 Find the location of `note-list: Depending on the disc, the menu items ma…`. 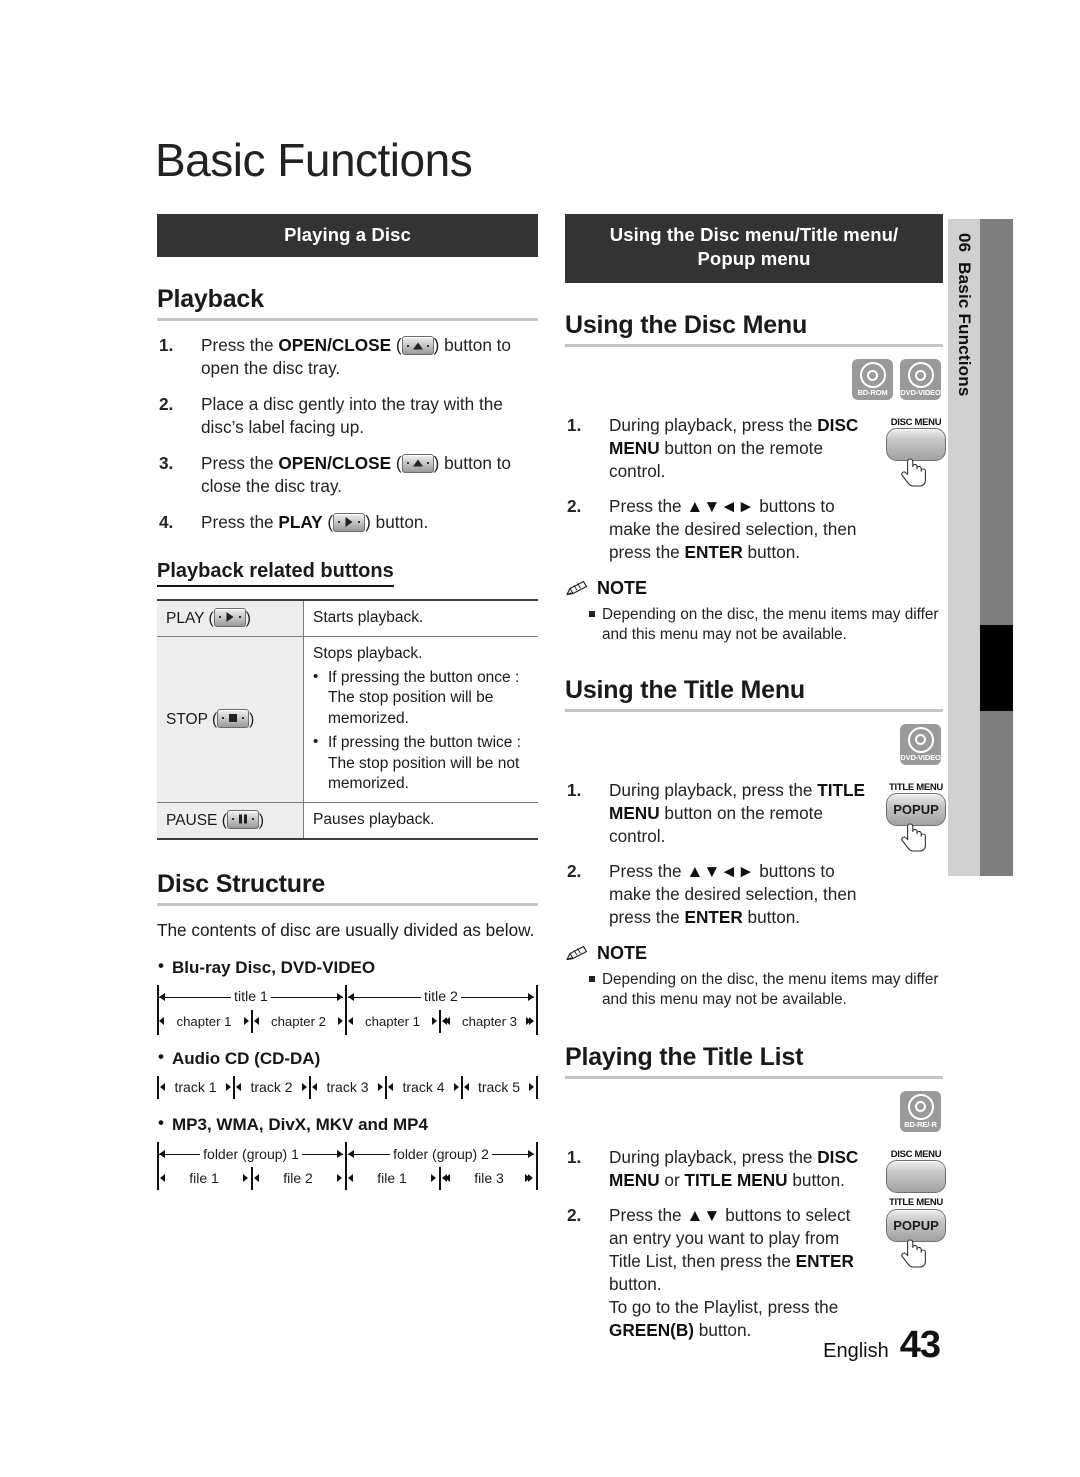

note-list: Depending on the disc, the menu items ma… is located at coordinates (754, 625).